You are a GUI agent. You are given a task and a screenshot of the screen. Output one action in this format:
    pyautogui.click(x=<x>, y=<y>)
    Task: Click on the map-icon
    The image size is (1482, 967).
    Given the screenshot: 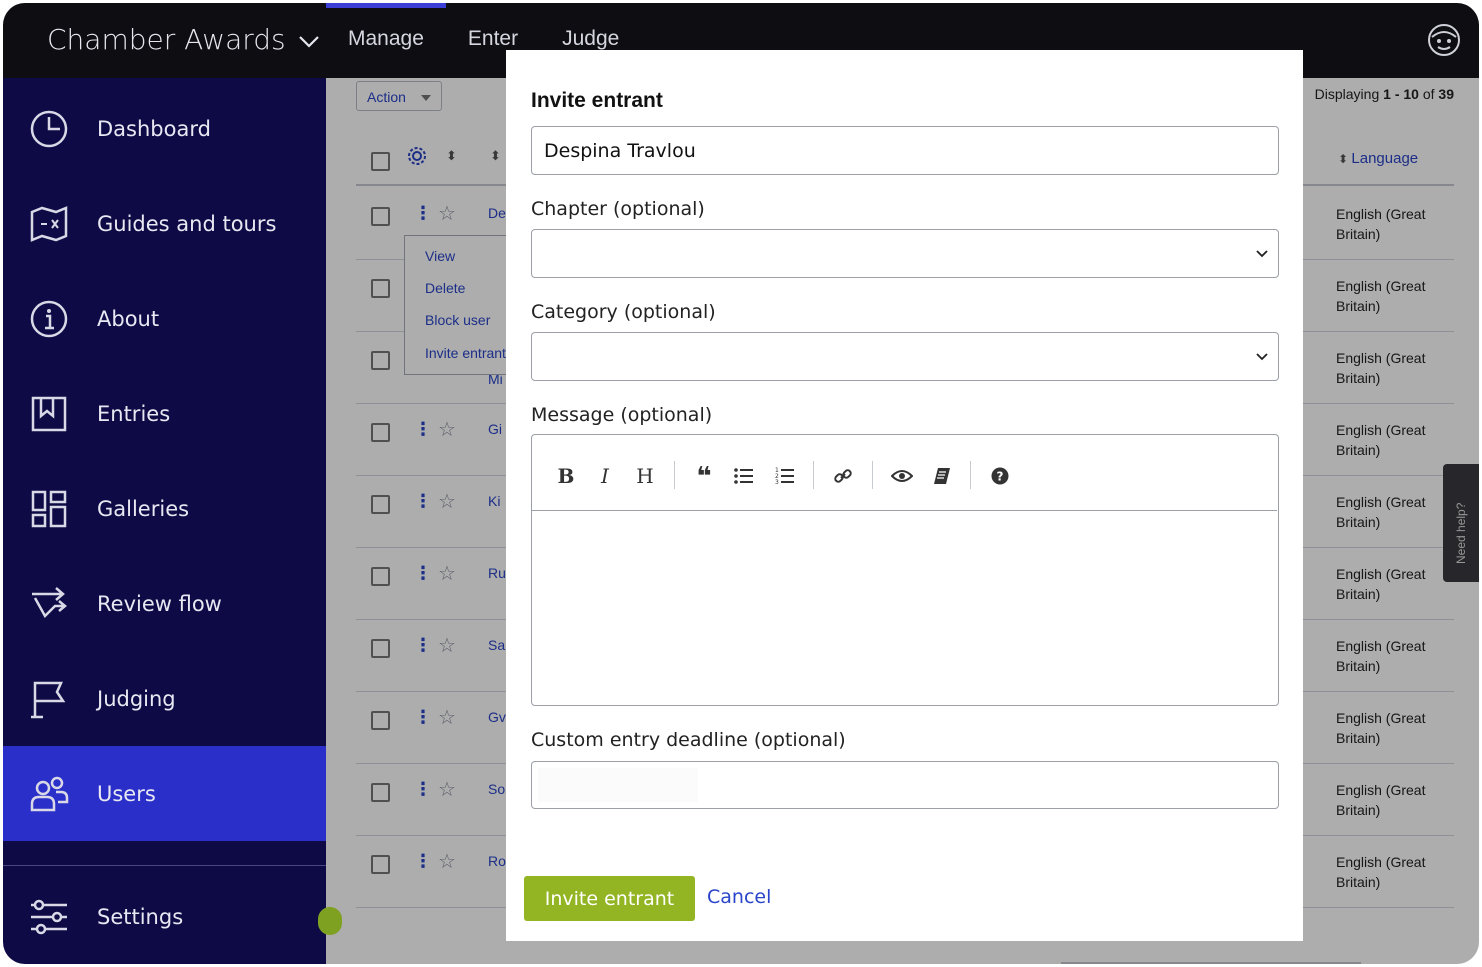 What is the action you would take?
    pyautogui.click(x=49, y=223)
    